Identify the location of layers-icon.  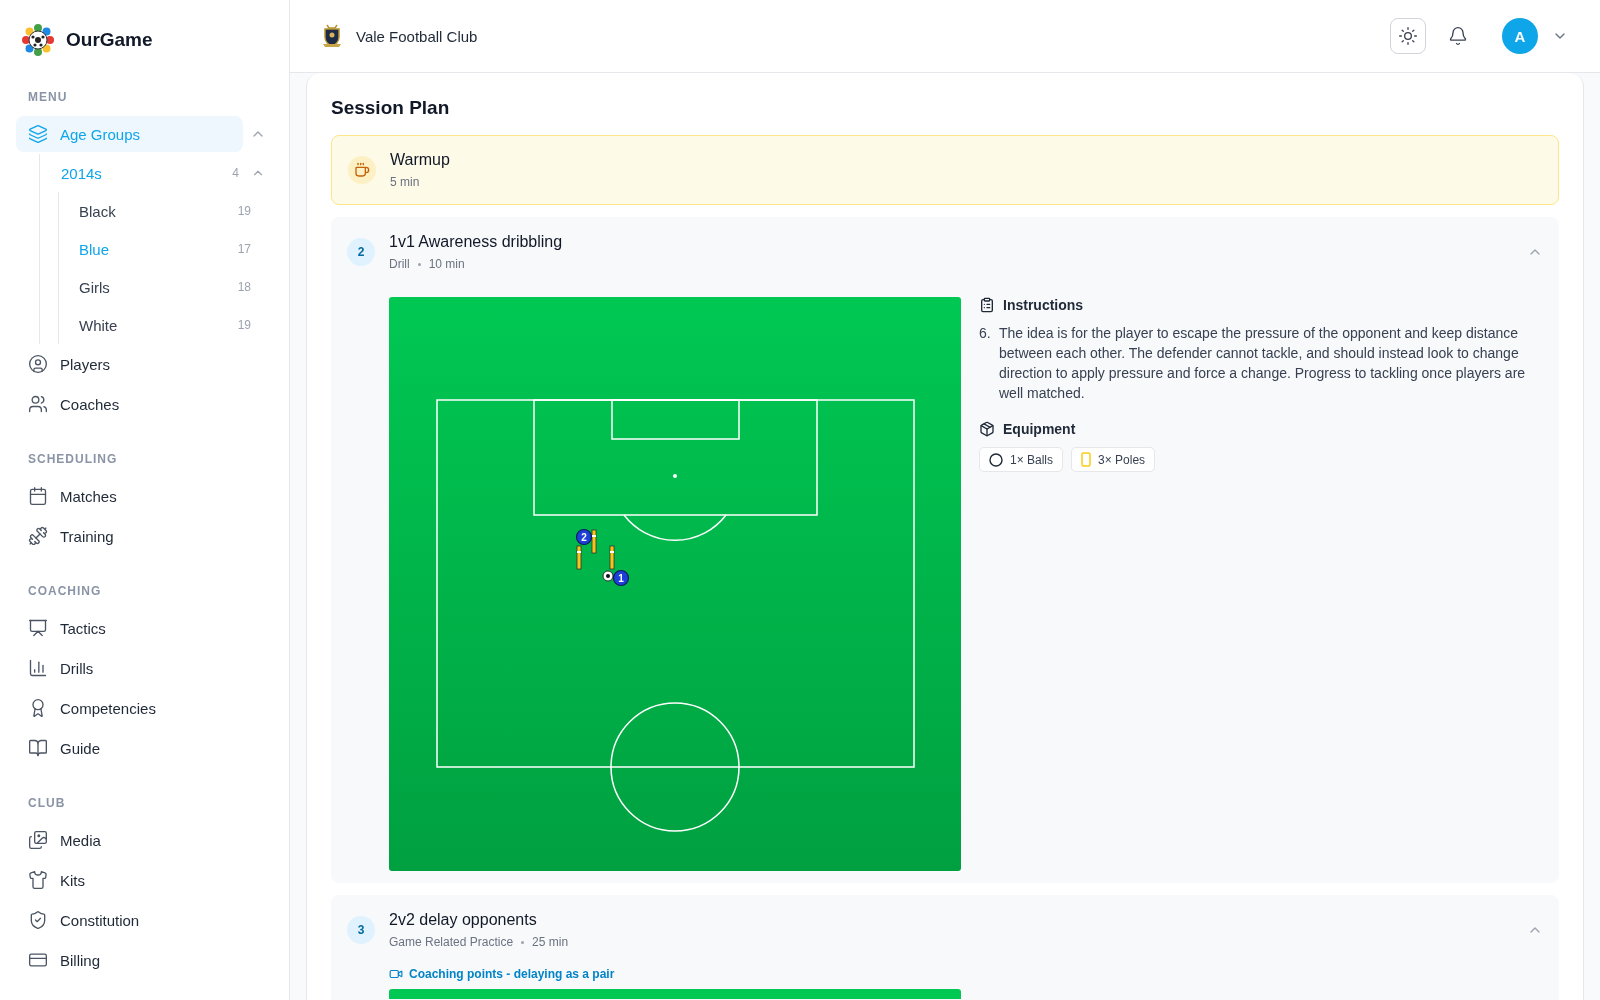
(38, 134).